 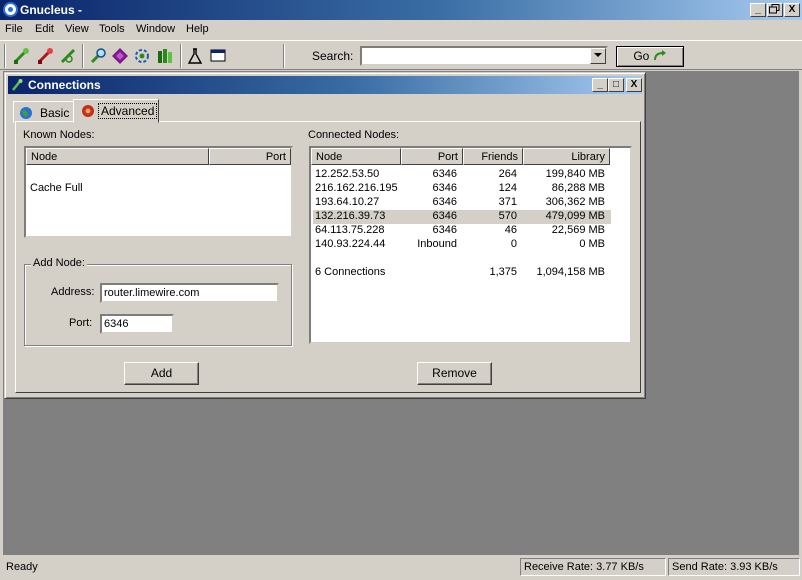 I want to click on menu-view: View, so click(x=77, y=29).